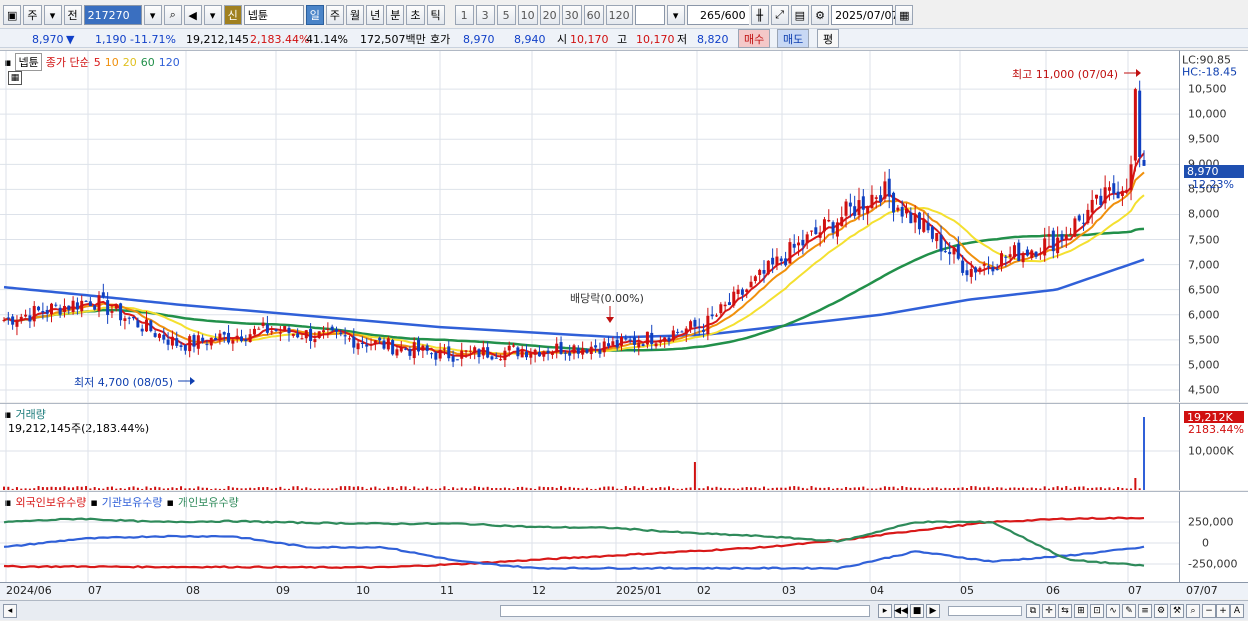 The height and width of the screenshot is (621, 1248). I want to click on interval-5: 5, so click(506, 15).